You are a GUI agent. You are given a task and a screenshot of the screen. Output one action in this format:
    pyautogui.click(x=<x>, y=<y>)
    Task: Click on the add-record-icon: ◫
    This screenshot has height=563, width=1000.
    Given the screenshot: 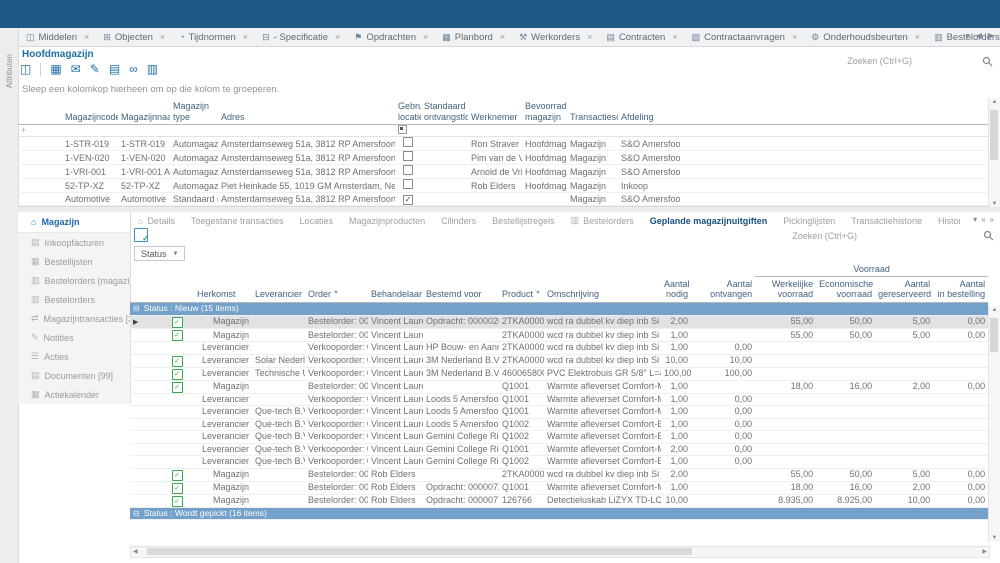 What is the action you would take?
    pyautogui.click(x=25, y=69)
    